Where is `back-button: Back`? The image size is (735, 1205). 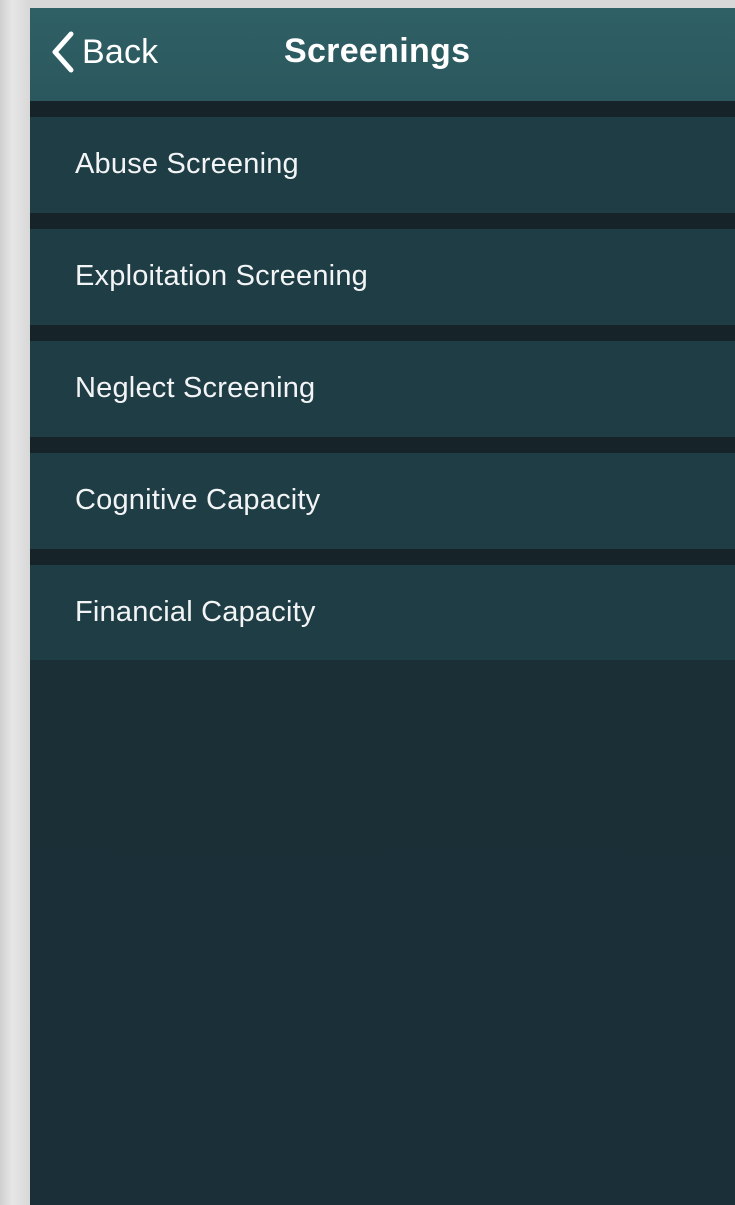
back-button: Back is located at coordinates (104, 52).